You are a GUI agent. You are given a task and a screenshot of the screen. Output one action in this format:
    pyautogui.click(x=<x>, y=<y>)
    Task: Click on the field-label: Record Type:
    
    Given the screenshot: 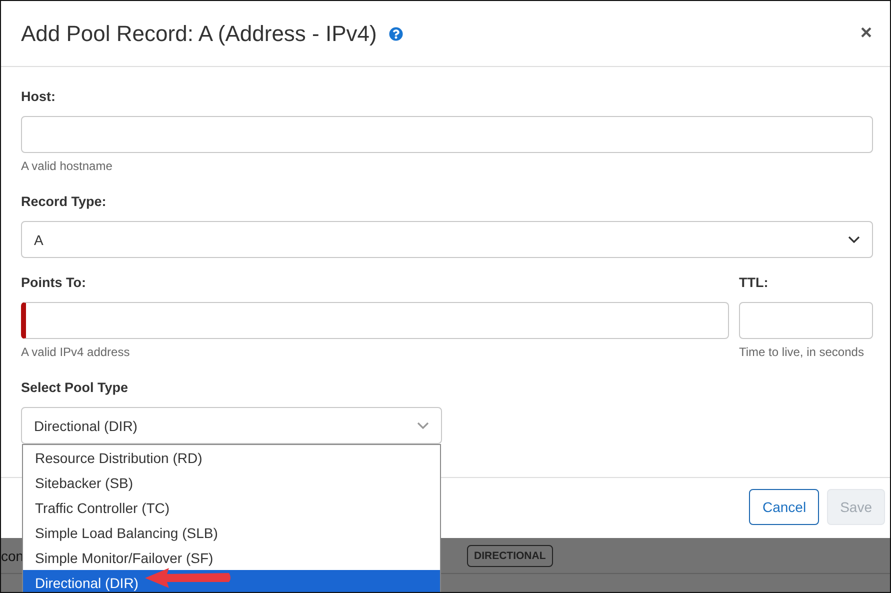 What is the action you would take?
    pyautogui.click(x=64, y=202)
    